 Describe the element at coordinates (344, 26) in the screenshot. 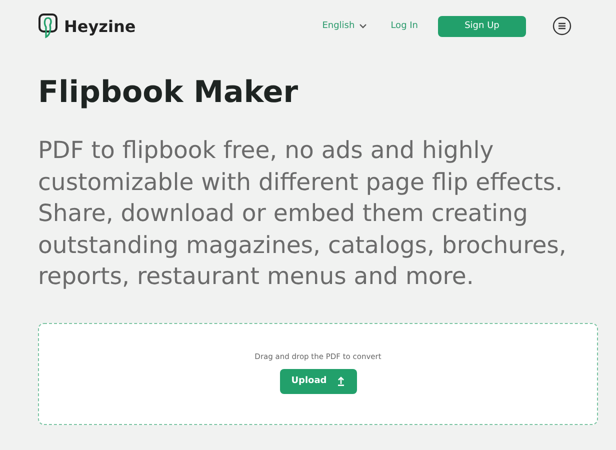

I see `language-selector: English` at that location.